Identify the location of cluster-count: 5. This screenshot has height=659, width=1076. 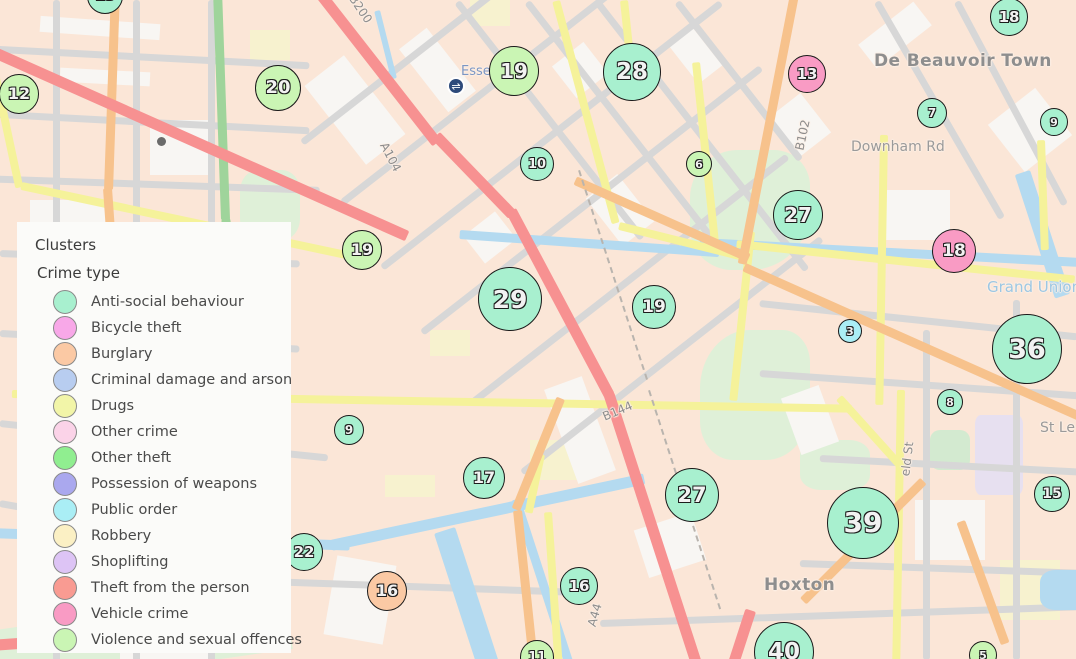
(983, 653).